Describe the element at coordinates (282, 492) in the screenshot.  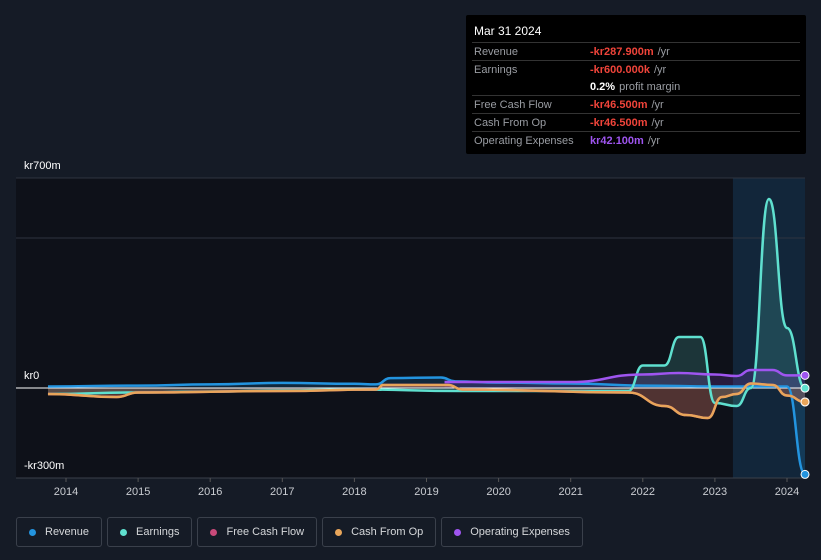
I see `x-tick-label: 2017` at that location.